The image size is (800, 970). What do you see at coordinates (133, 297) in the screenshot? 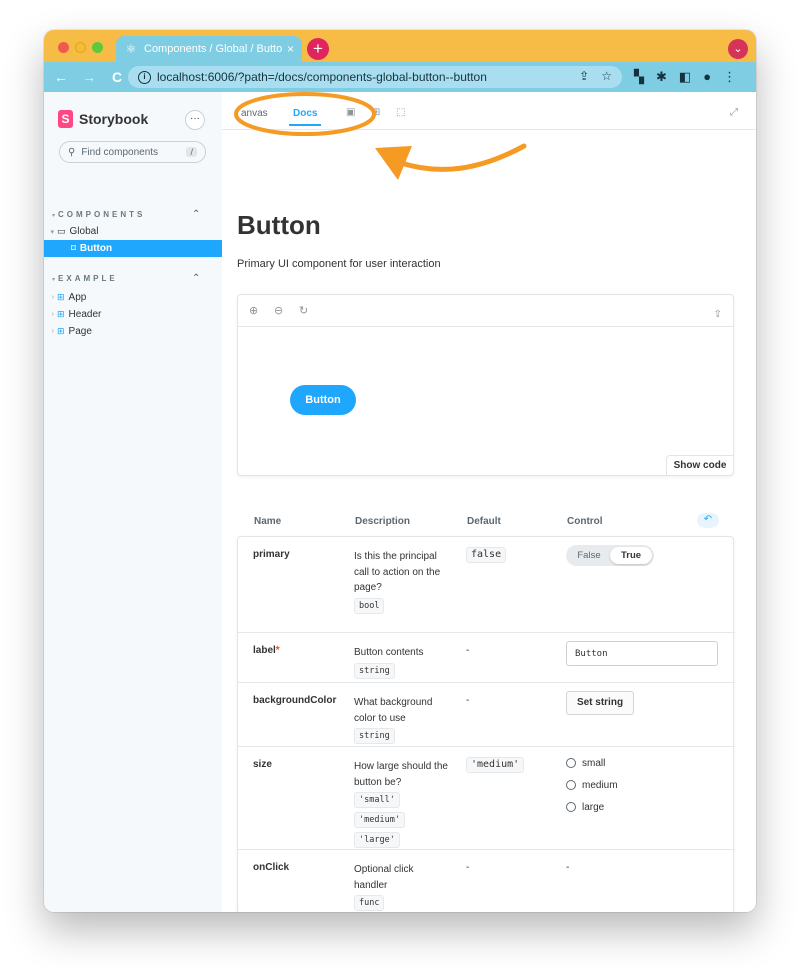
I see `sidebar-item-app: › ⊞ App` at bounding box center [133, 297].